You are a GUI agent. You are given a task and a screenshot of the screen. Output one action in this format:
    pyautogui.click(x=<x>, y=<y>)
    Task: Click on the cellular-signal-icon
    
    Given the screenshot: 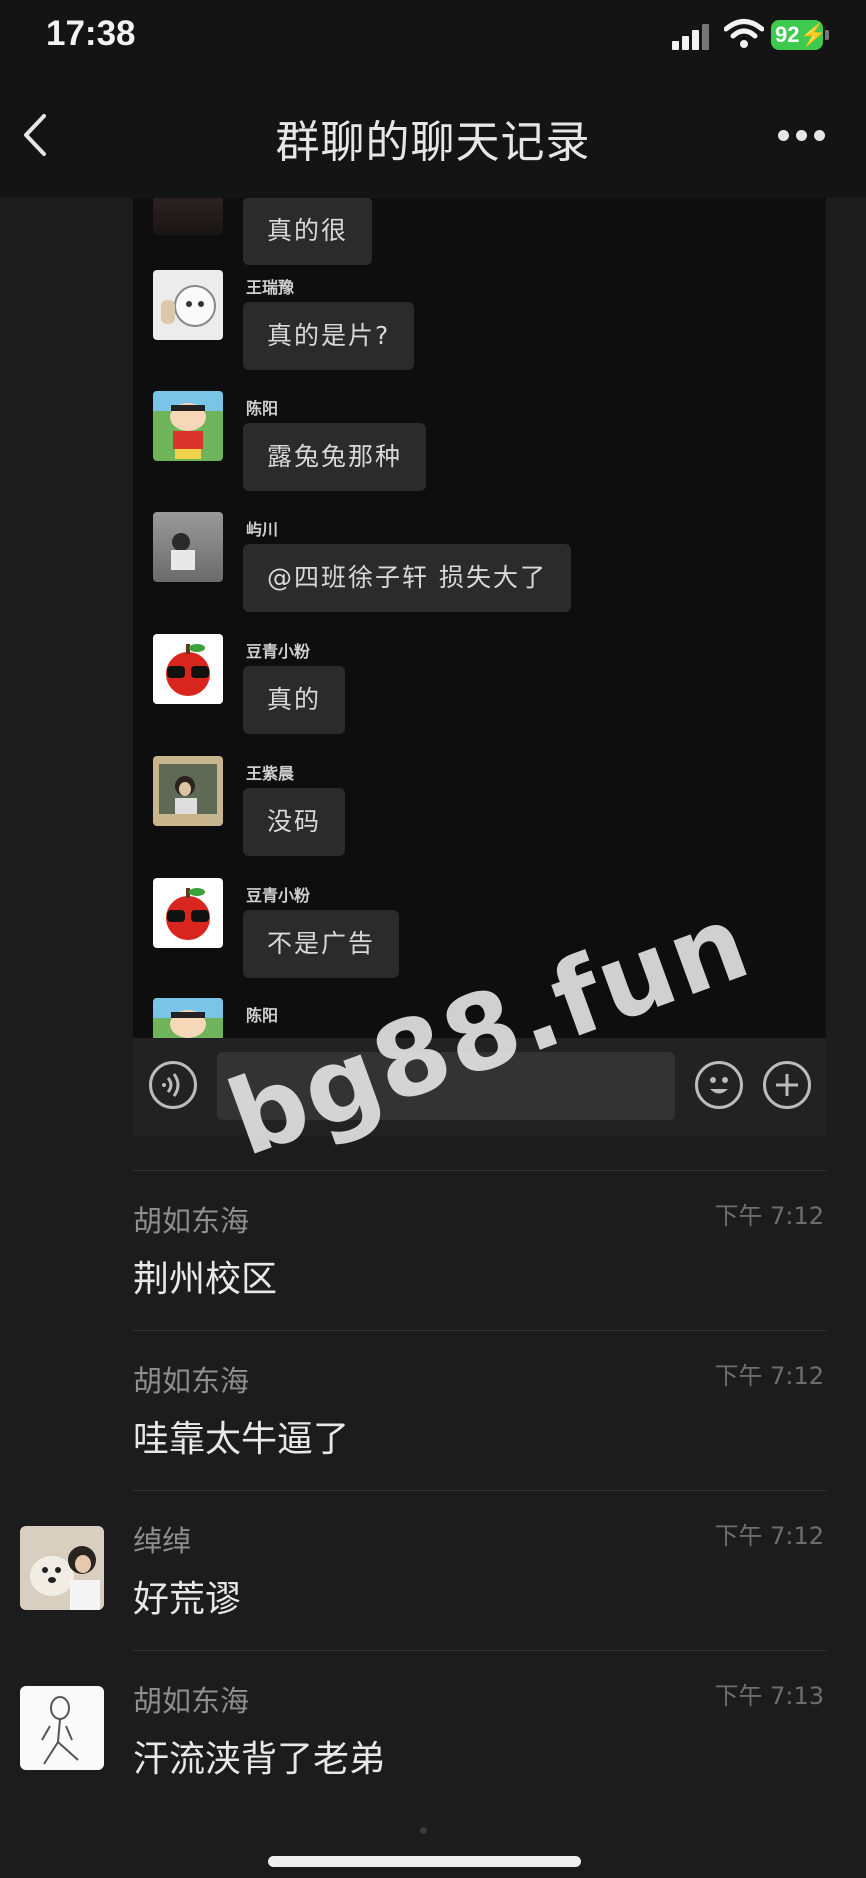 What is the action you would take?
    pyautogui.click(x=693, y=36)
    